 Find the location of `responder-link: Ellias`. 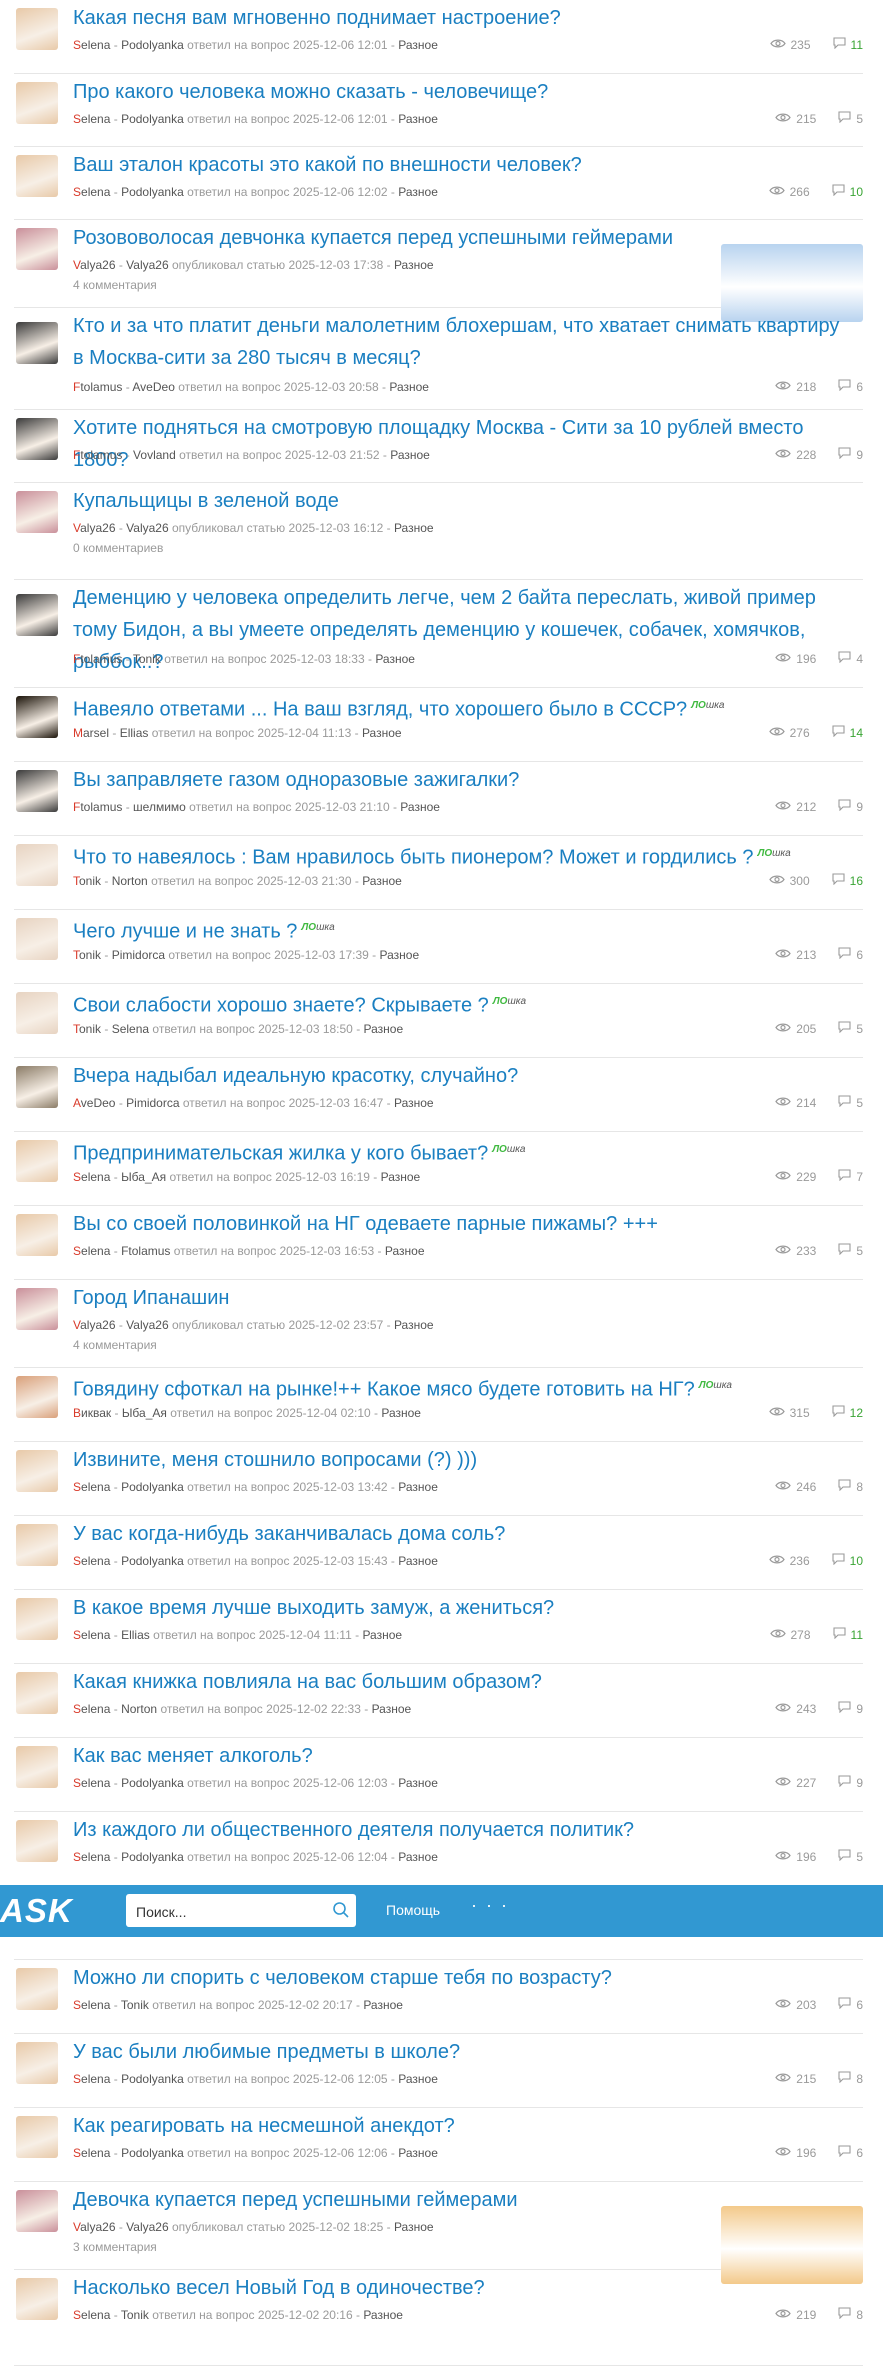

responder-link: Ellias is located at coordinates (134, 733).